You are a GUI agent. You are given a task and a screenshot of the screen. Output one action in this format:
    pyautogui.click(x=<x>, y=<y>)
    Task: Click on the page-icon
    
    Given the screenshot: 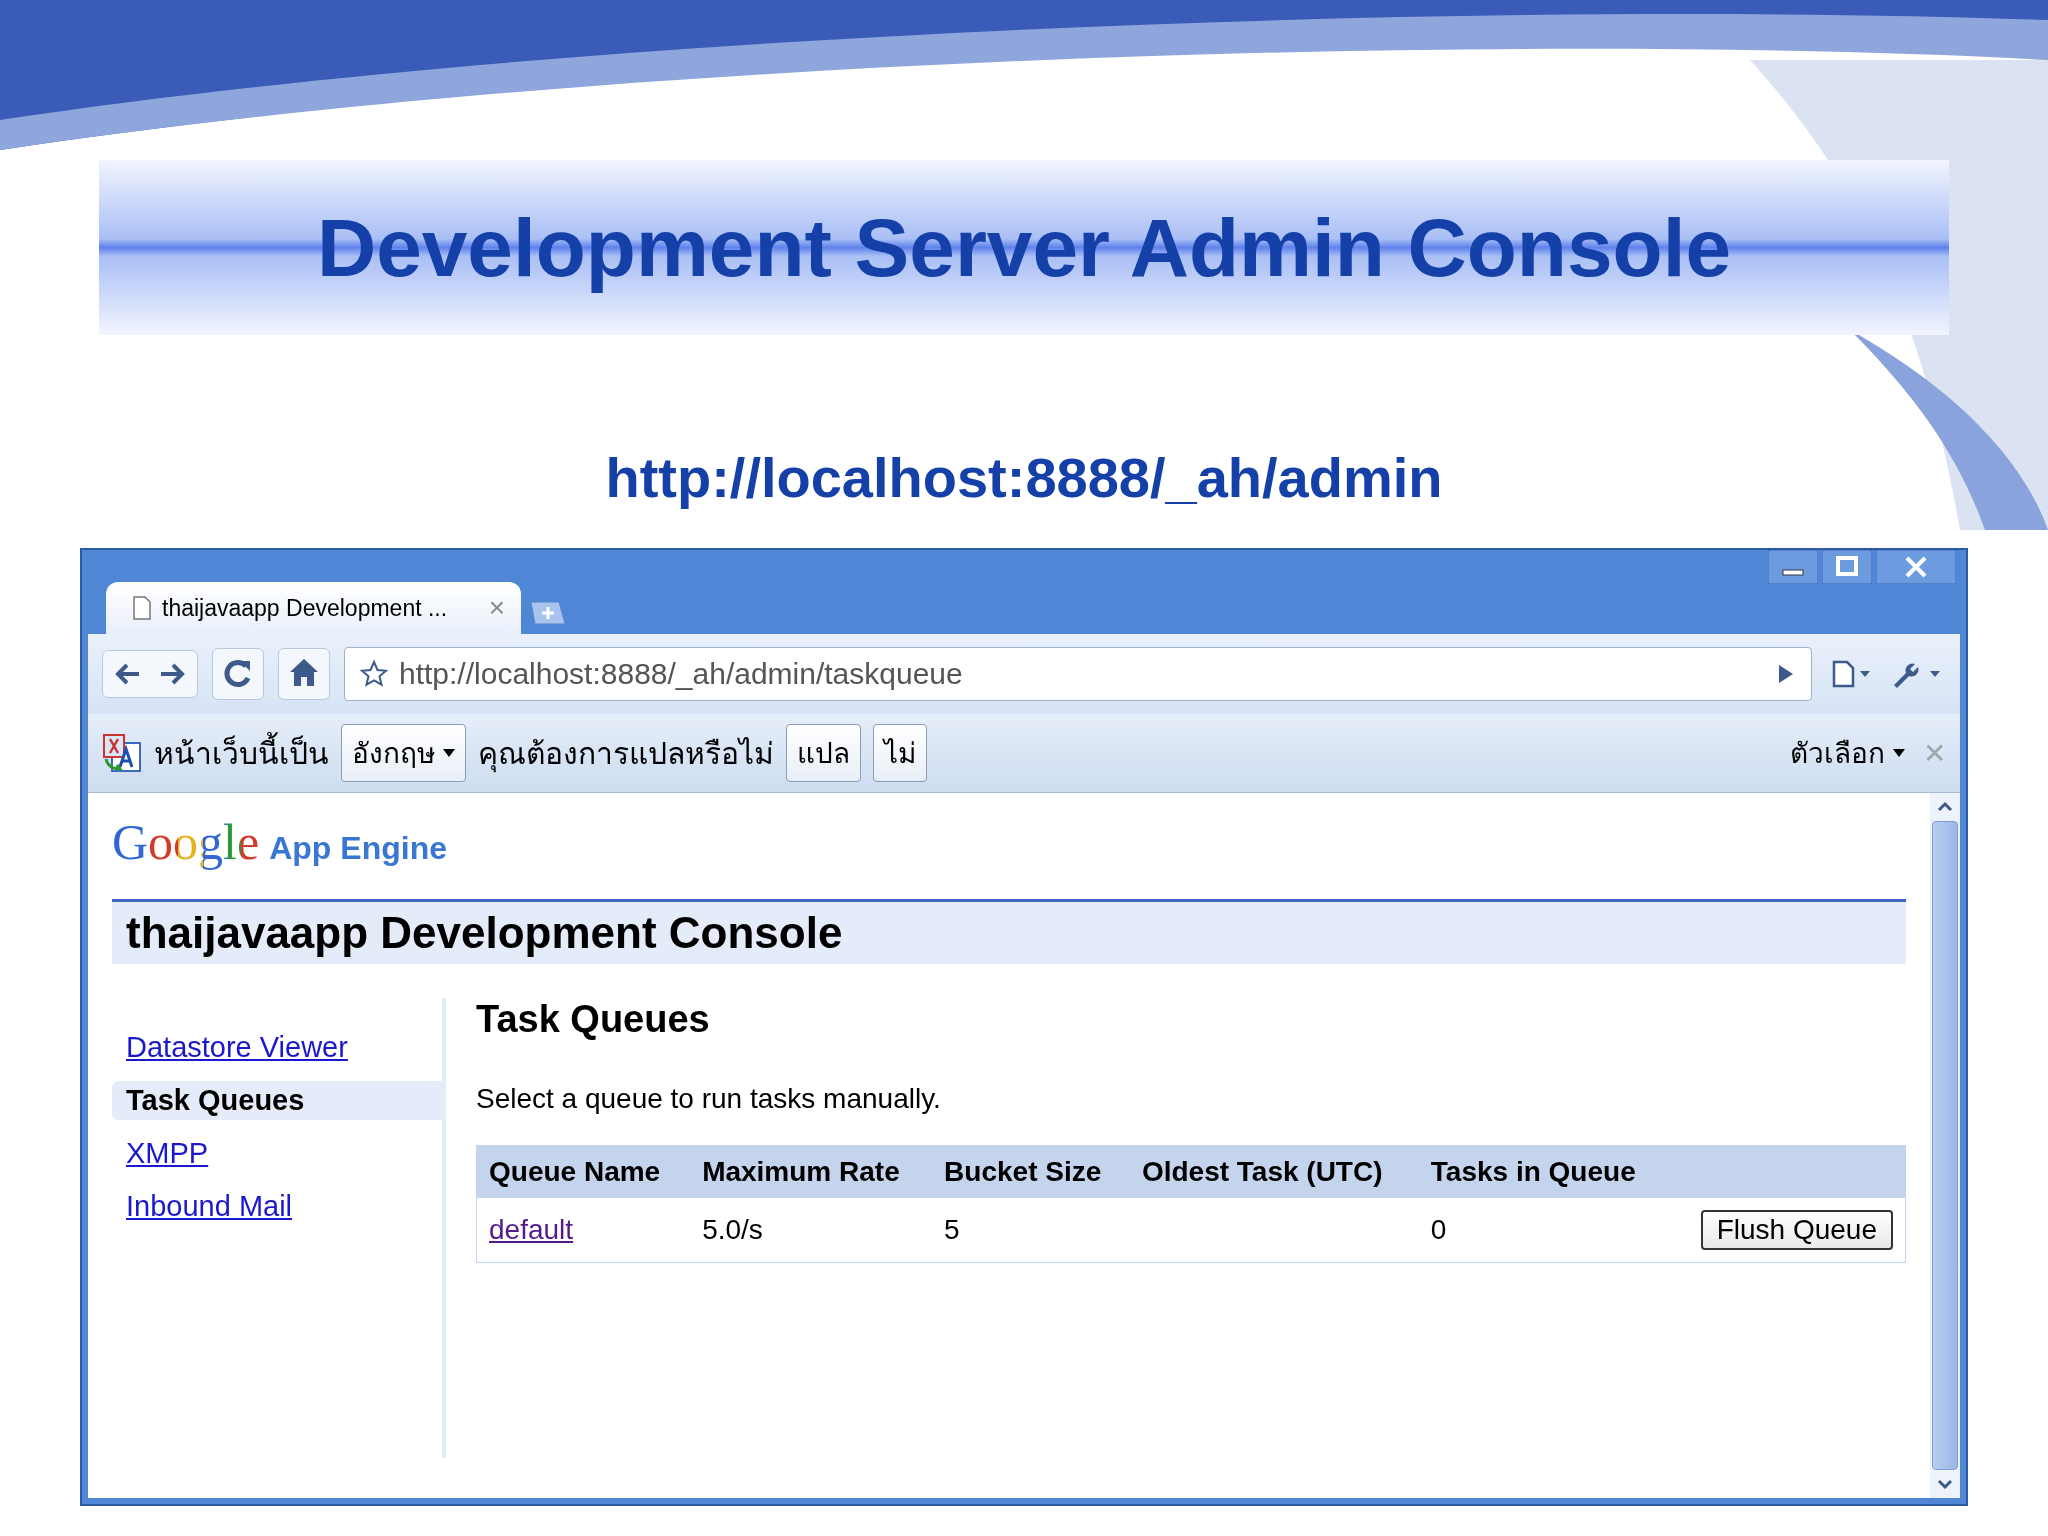 What is the action you would take?
    pyautogui.click(x=142, y=608)
    